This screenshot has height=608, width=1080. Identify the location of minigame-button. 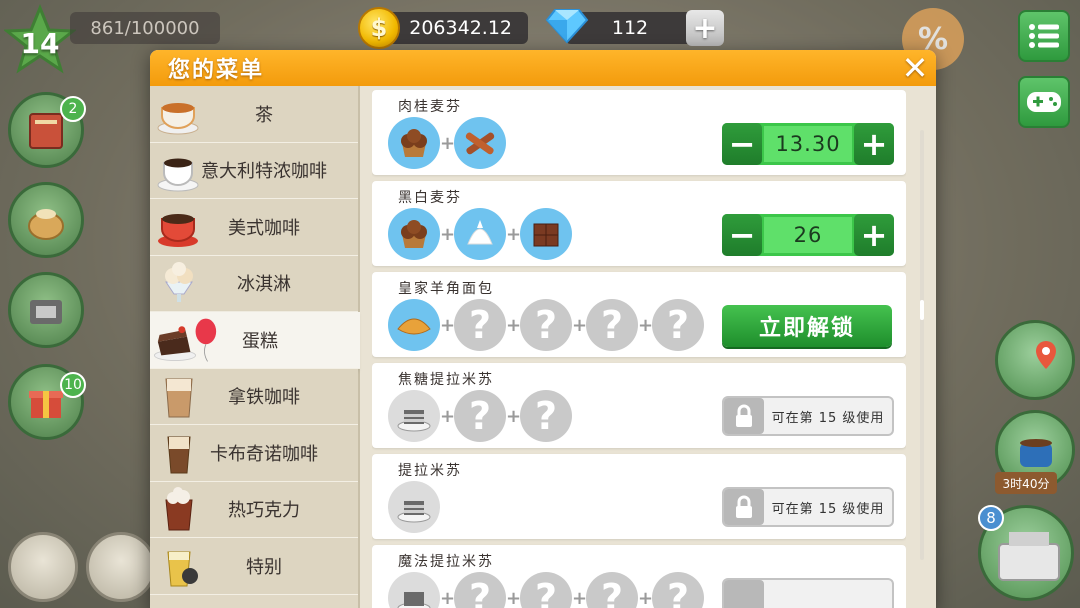
(1044, 102).